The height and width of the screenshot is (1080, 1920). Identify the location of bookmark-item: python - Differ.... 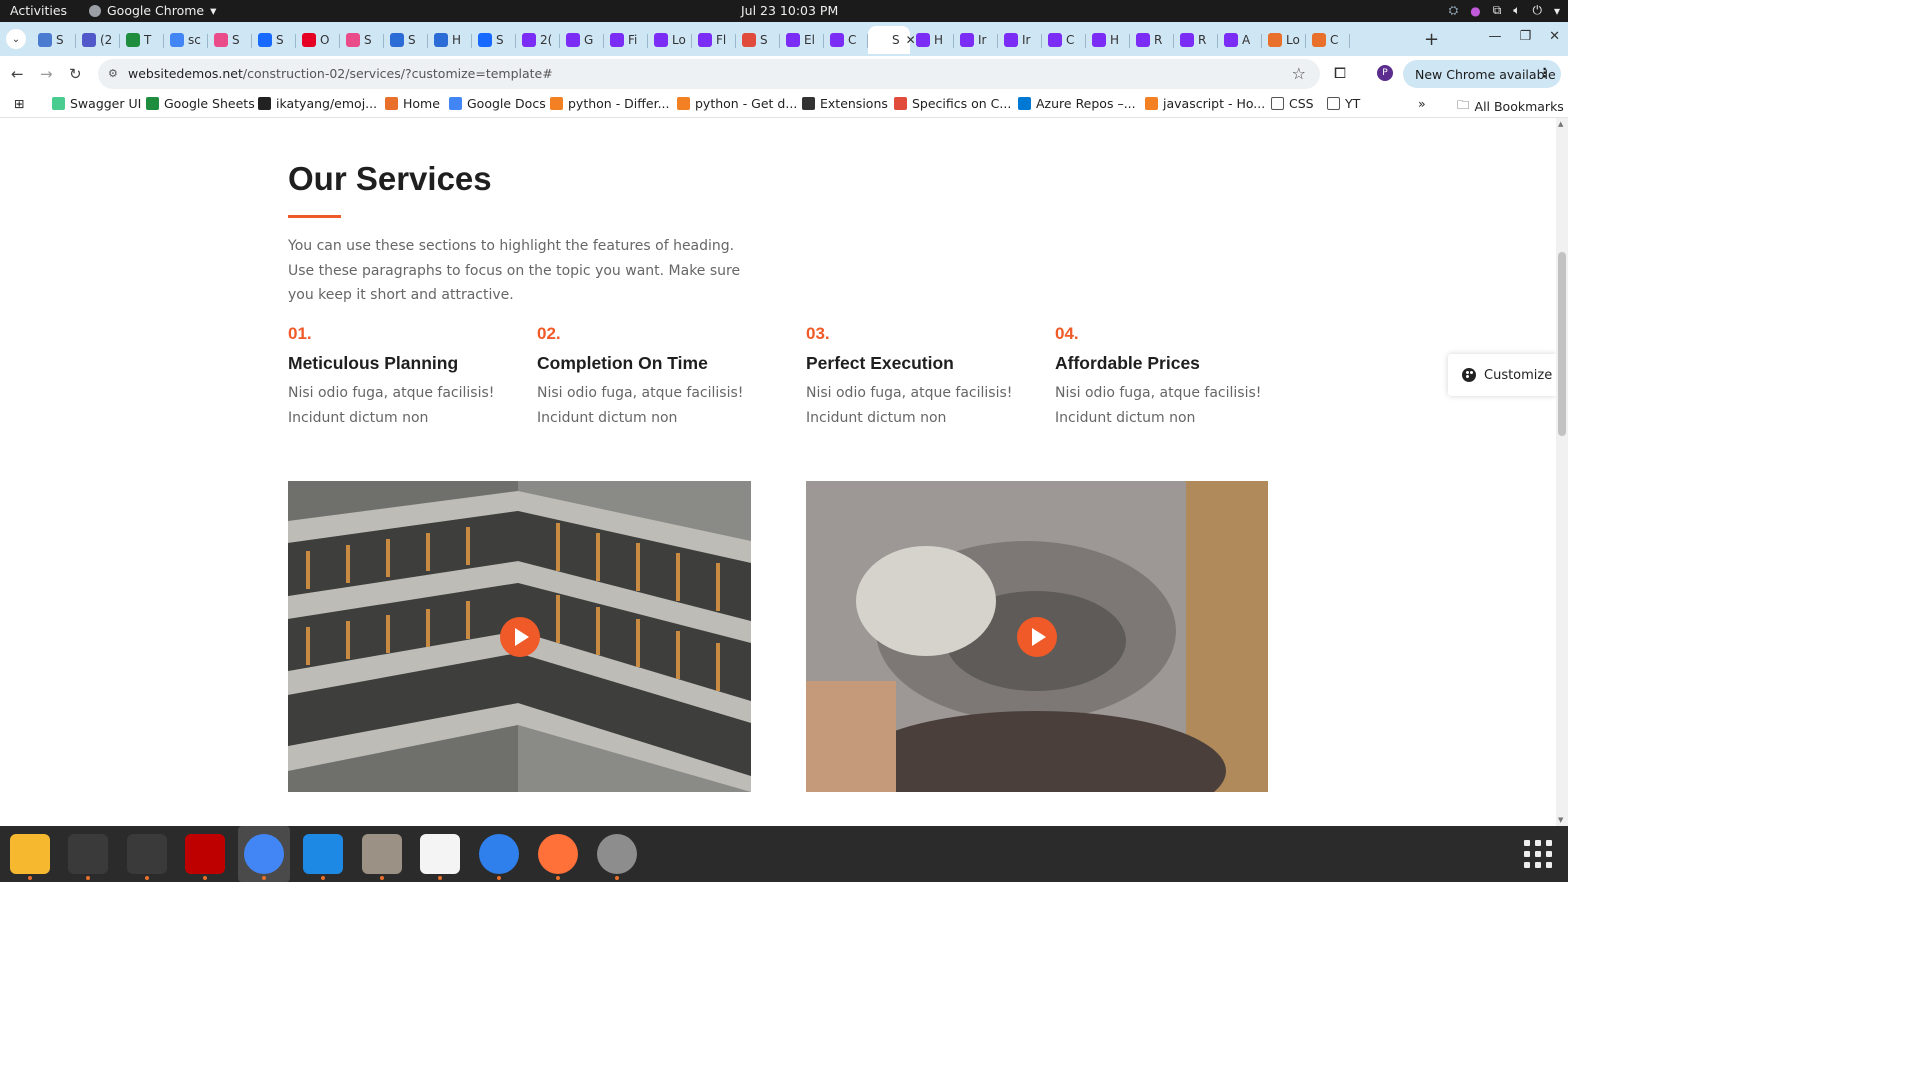
(610, 103).